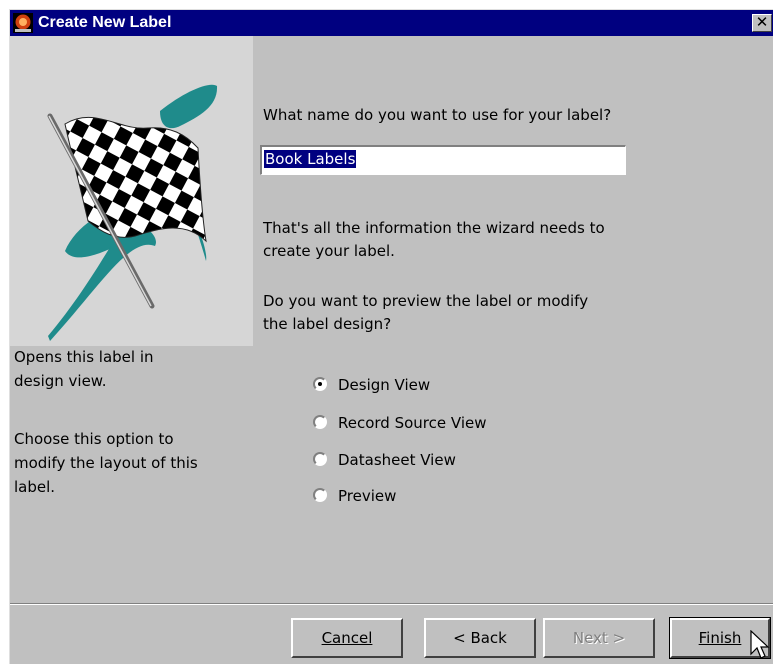  Describe the element at coordinates (391, 604) in the screenshot. I see `button-separator` at that location.